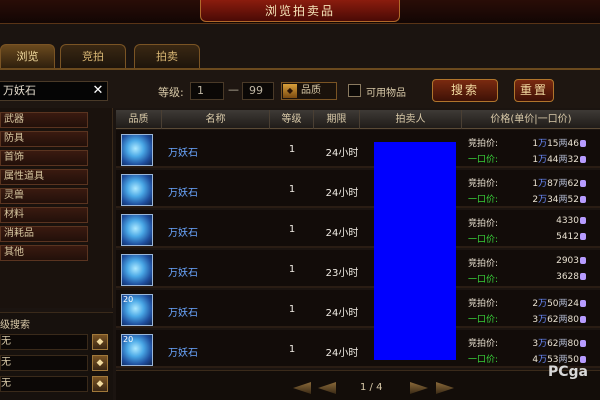  Describe the element at coordinates (44, 234) in the screenshot. I see `category-item: 消耗品` at that location.